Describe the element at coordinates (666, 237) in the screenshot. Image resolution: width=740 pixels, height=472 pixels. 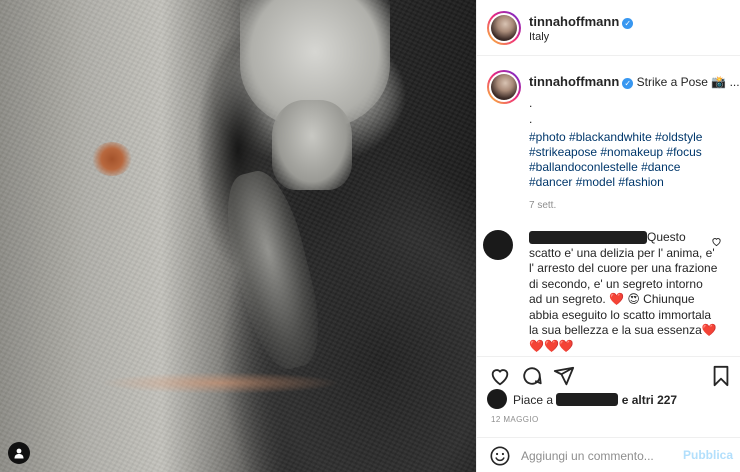
I see `comment-text-first: Questo` at that location.